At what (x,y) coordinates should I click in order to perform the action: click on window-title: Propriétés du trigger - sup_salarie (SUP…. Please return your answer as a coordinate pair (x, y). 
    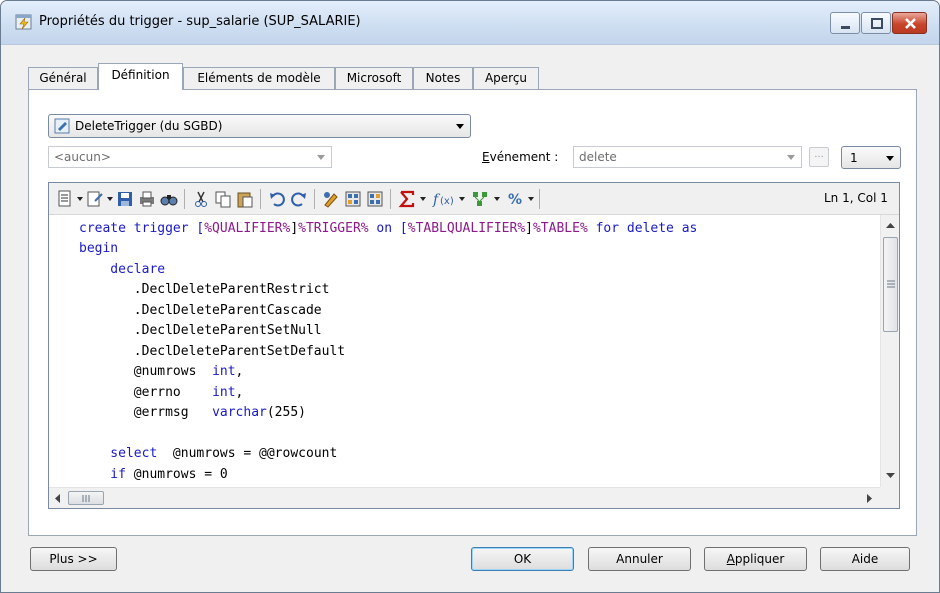
    Looking at the image, I should click on (200, 21).